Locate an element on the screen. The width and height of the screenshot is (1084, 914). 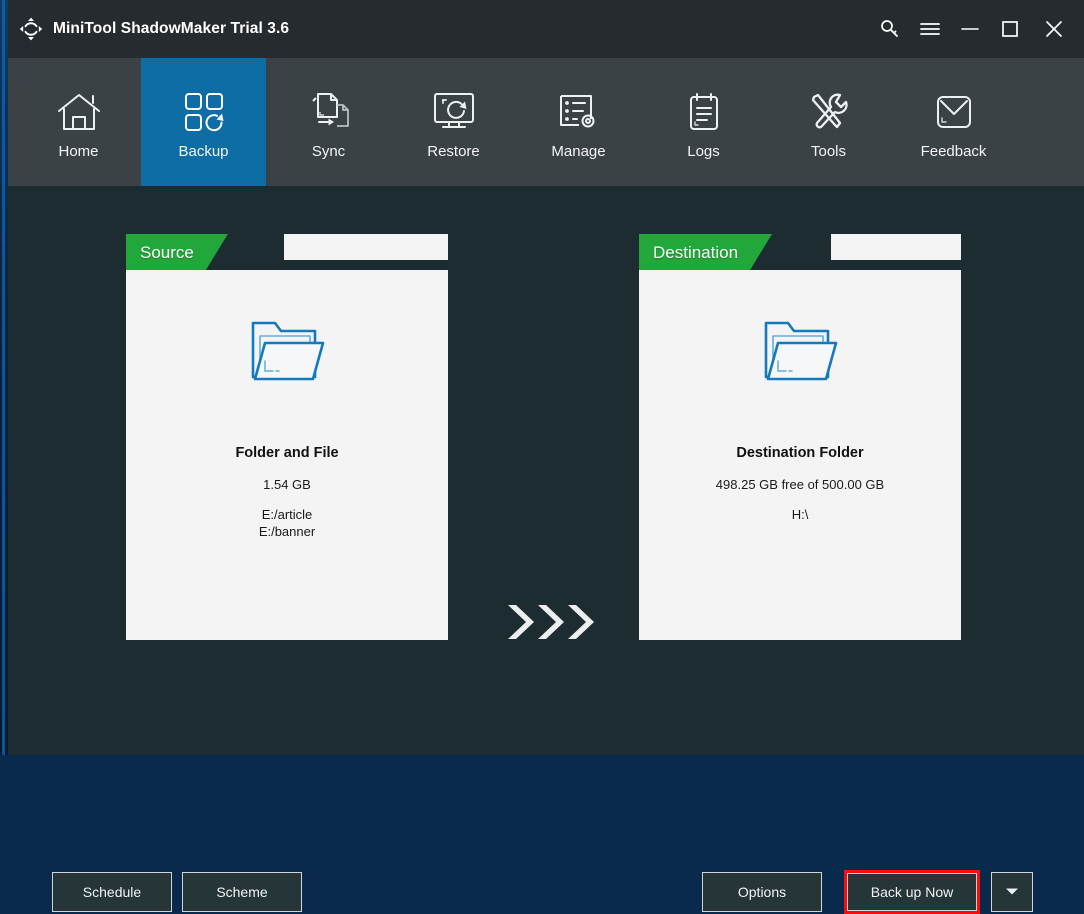
nav-item-logs: Logs is located at coordinates (703, 122).